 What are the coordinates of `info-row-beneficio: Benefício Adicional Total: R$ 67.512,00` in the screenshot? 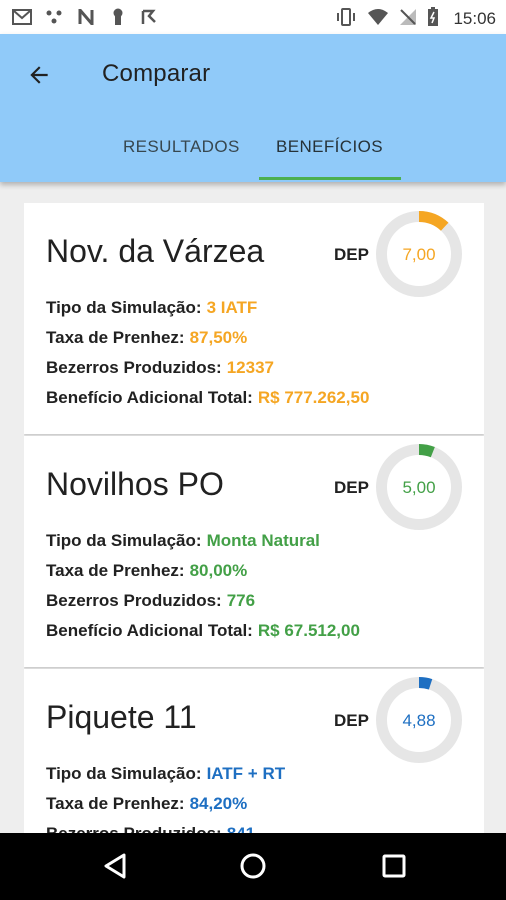 It's located at (203, 631).